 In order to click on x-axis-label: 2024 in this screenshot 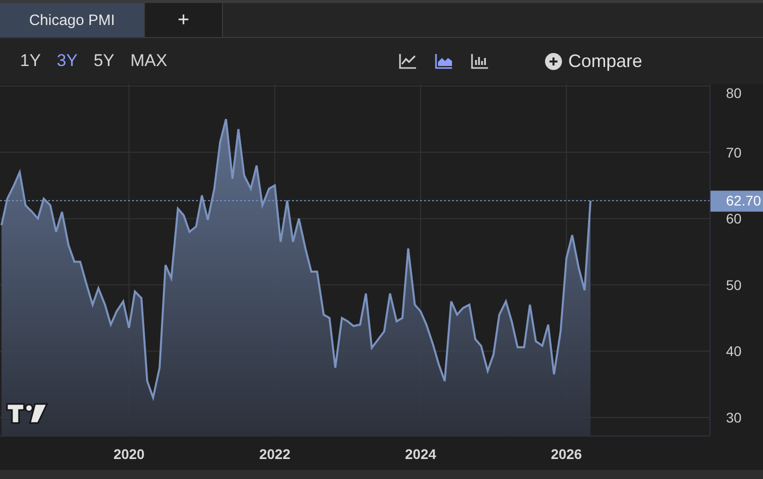, I will do `click(420, 454)`.